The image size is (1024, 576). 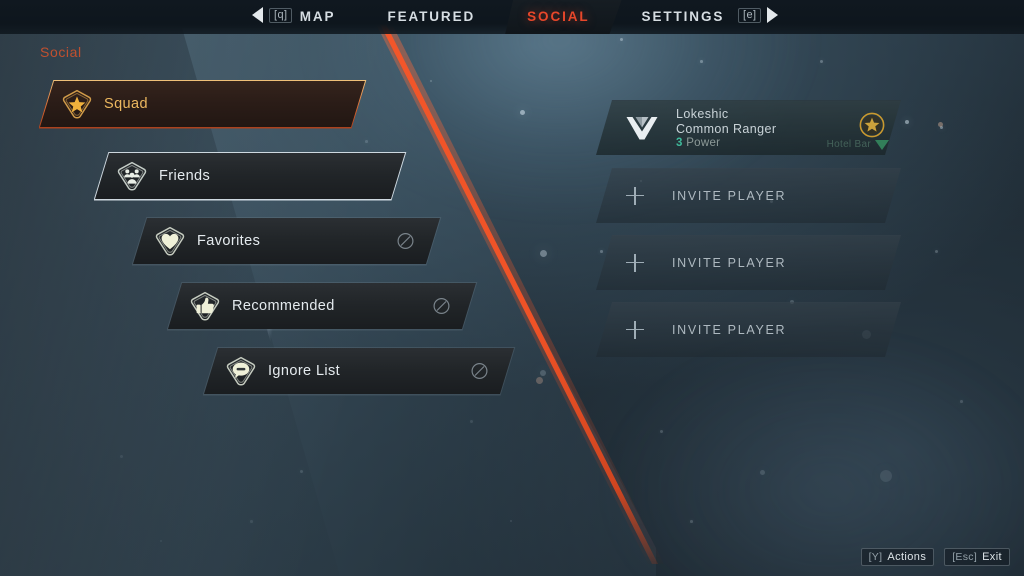 What do you see at coordinates (205, 306) in the screenshot?
I see `thumbs-up-badge-icon` at bounding box center [205, 306].